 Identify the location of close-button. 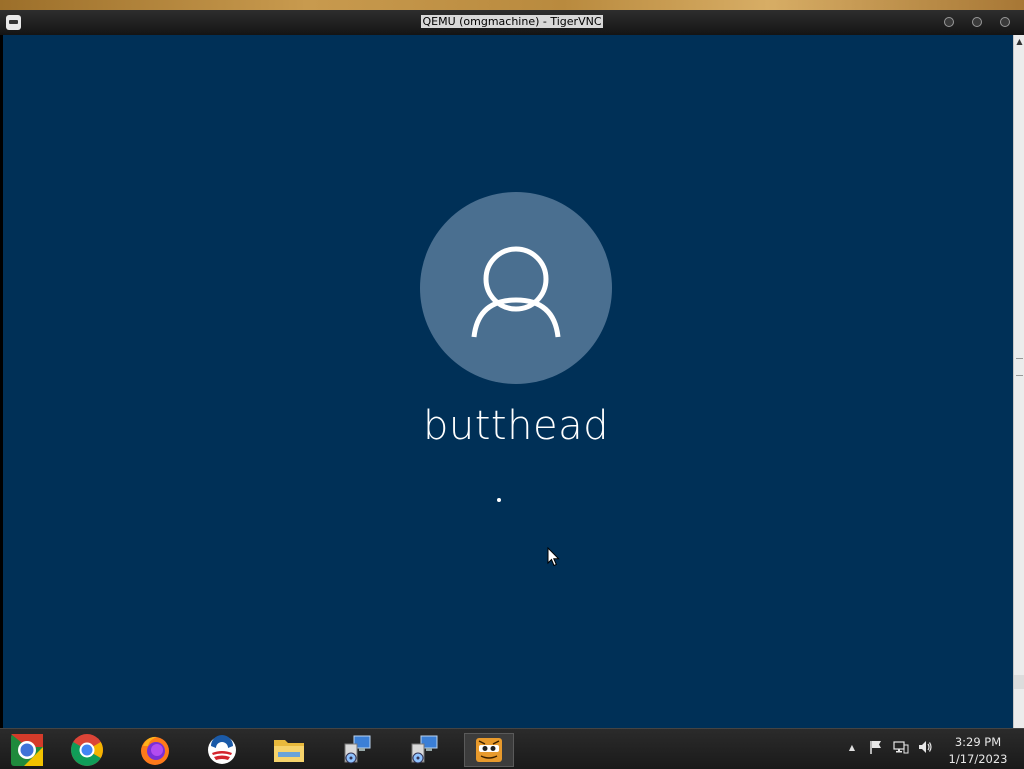
(1005, 22).